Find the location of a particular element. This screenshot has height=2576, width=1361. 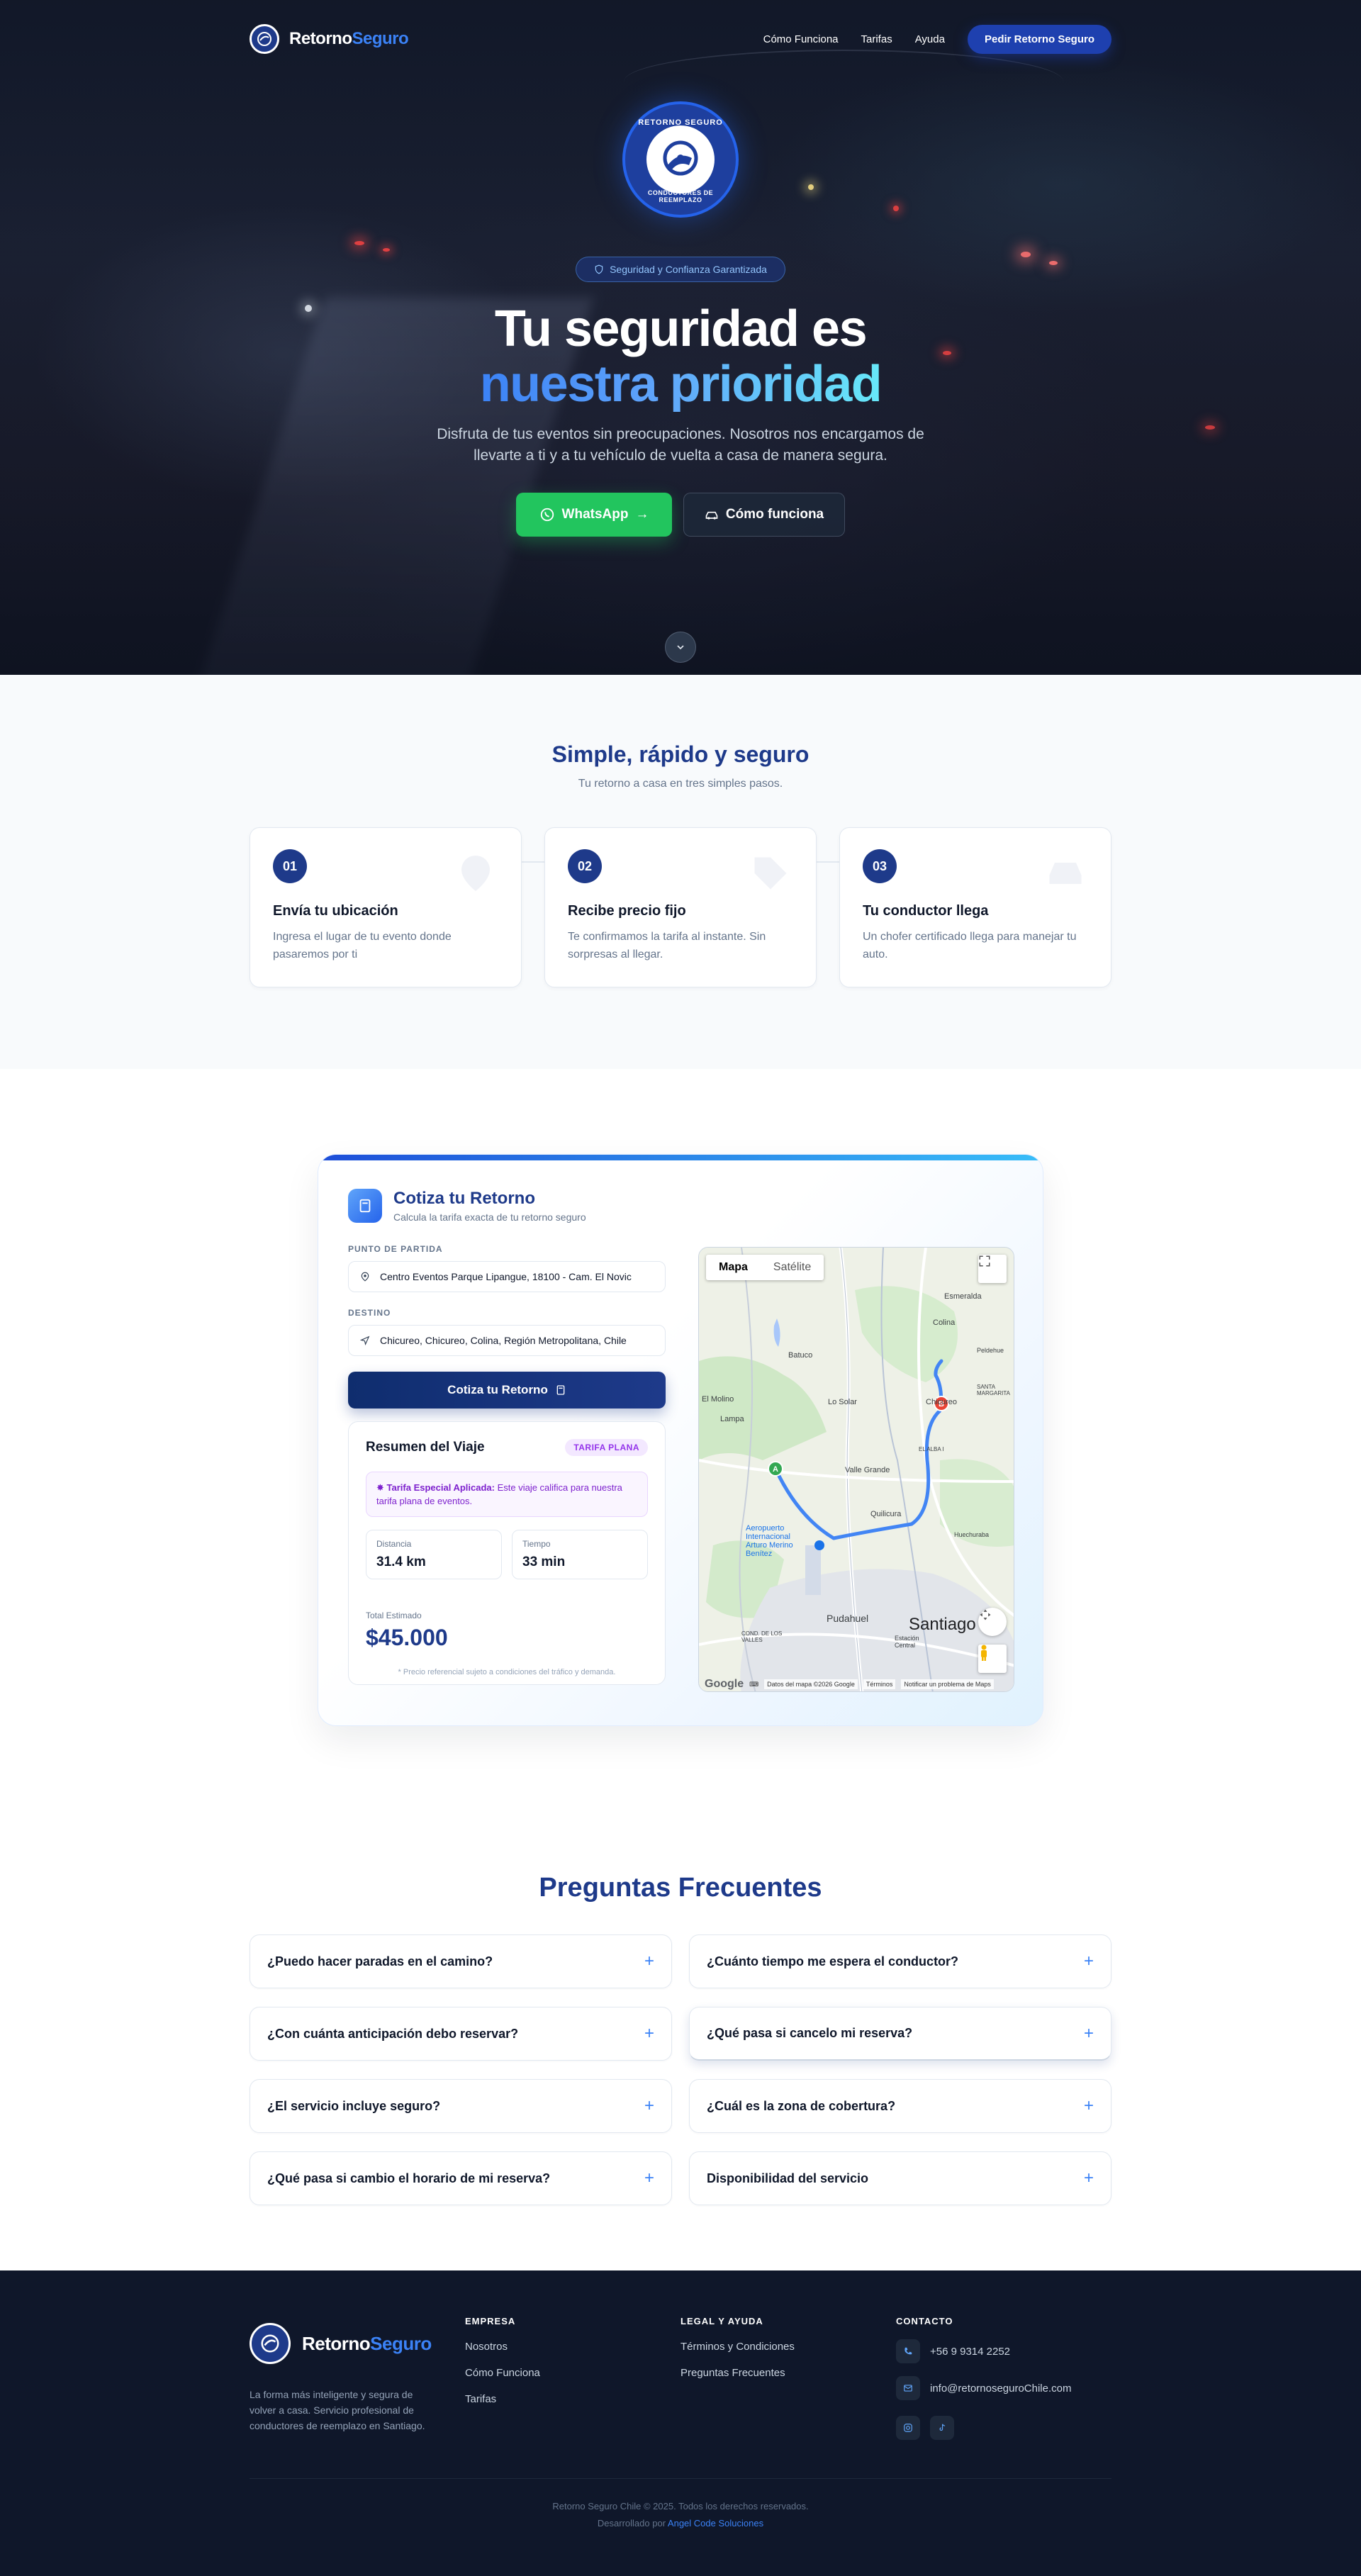

faq-item: ¿Qué pasa si cancelo mi reserva? + is located at coordinates (900, 2034).